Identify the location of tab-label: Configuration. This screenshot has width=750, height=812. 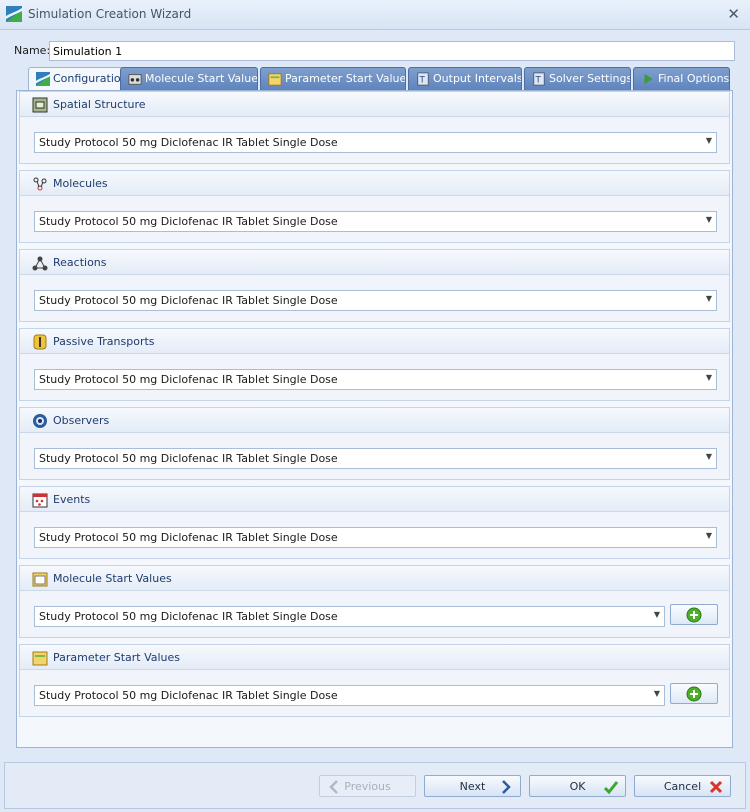
(90, 78).